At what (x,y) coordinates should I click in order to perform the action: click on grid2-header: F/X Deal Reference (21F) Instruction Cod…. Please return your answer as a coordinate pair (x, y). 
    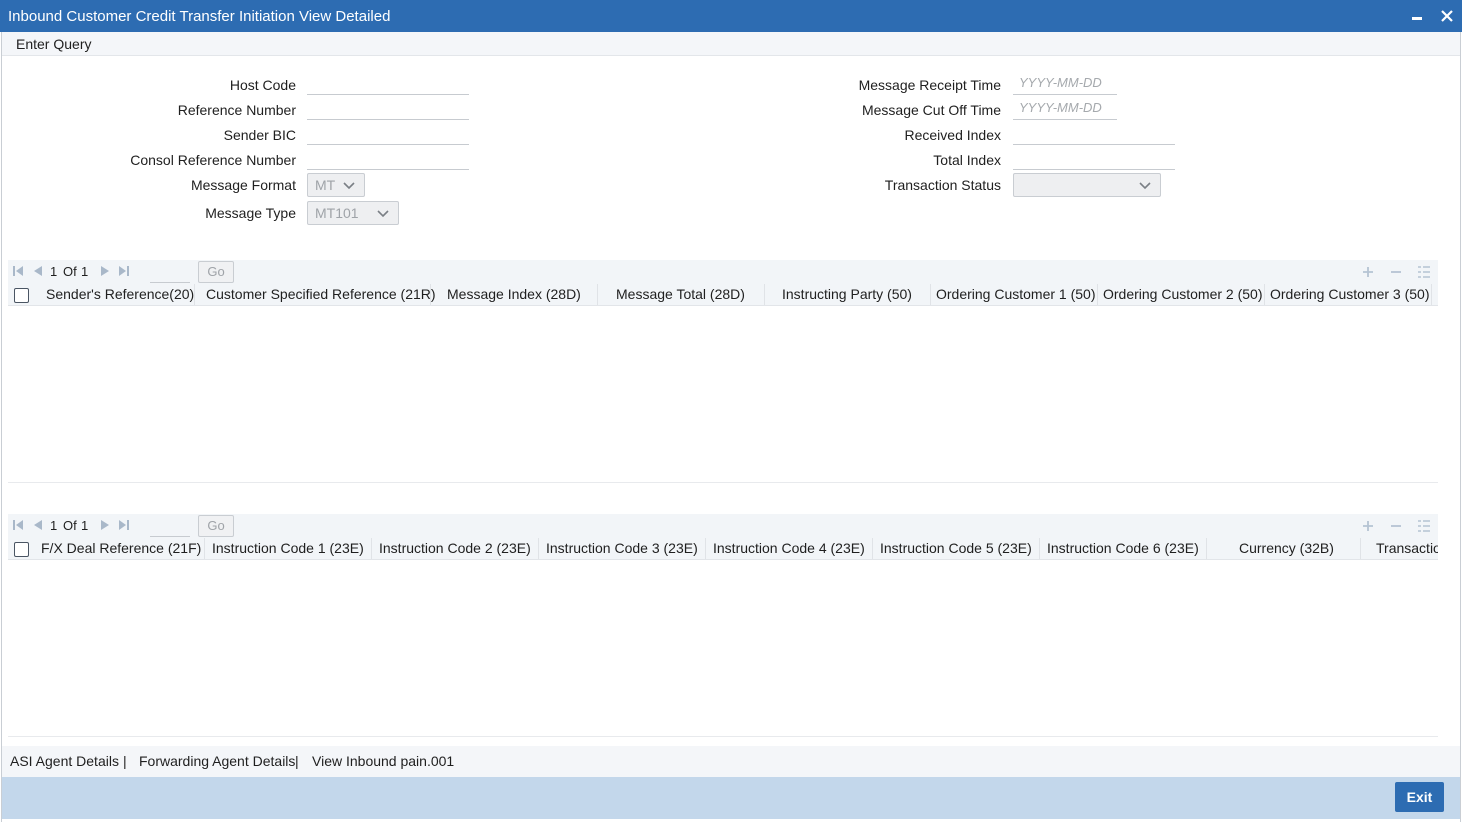
    Looking at the image, I should click on (723, 549).